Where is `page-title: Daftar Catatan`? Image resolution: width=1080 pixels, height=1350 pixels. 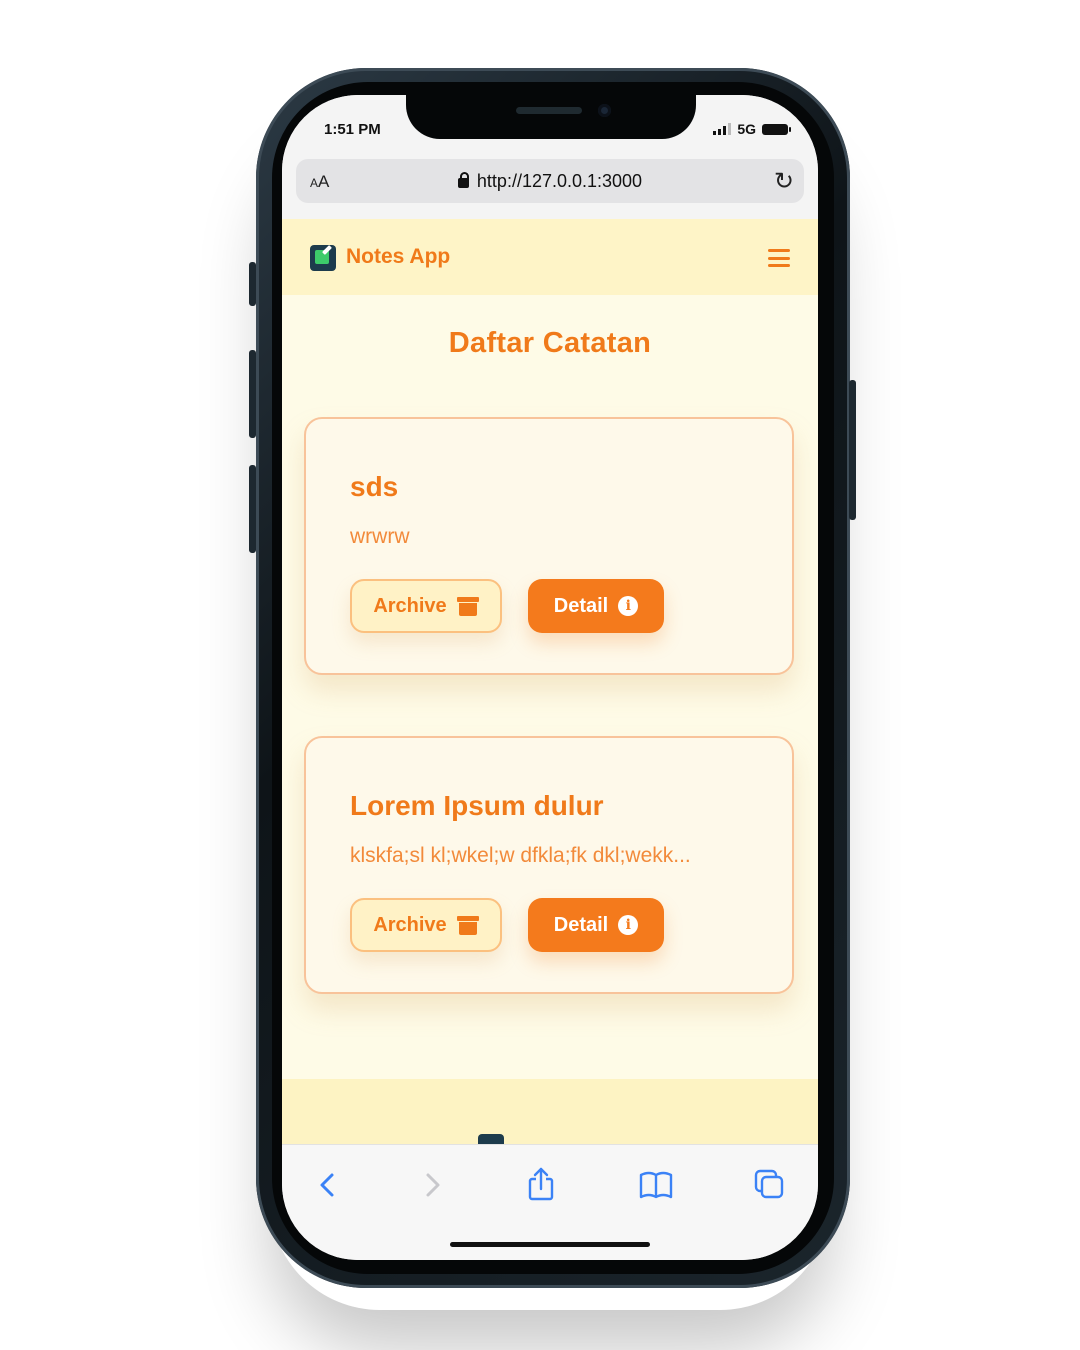
page-title: Daftar Catatan is located at coordinates (550, 343).